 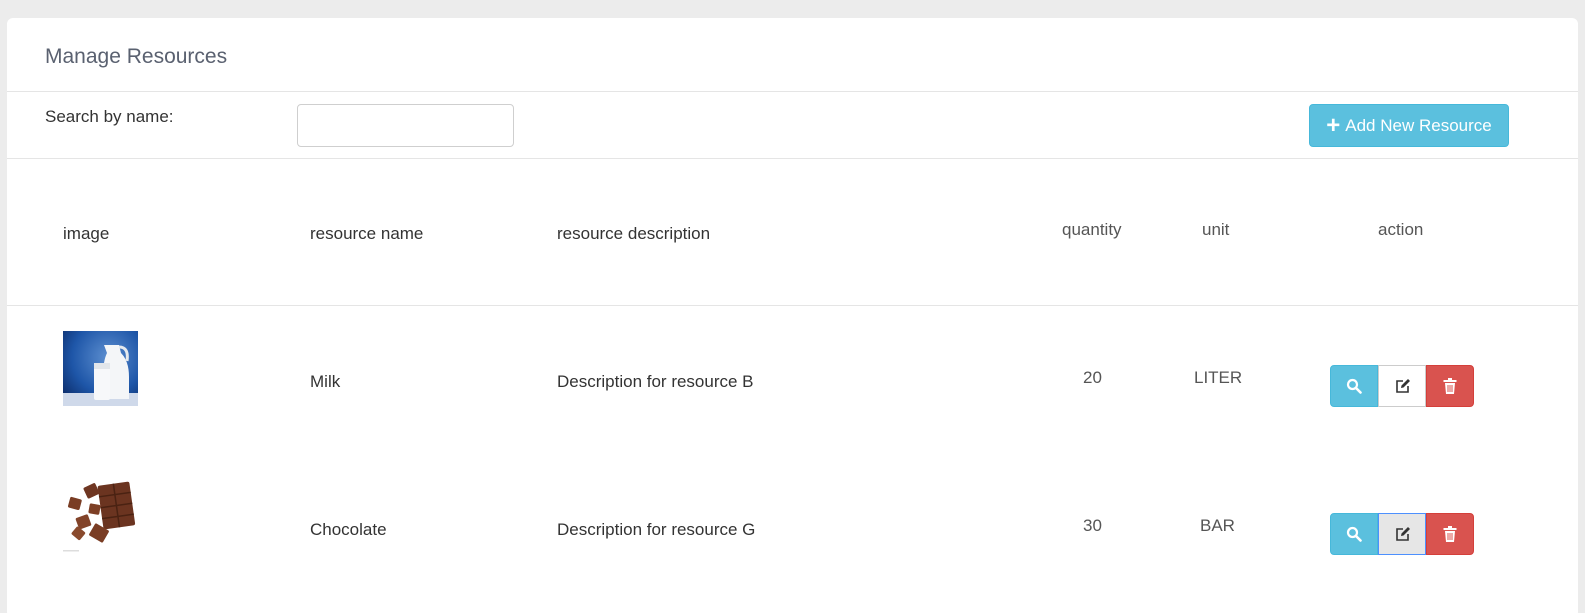 What do you see at coordinates (656, 529) in the screenshot?
I see `resource-description: Description for resource G` at bounding box center [656, 529].